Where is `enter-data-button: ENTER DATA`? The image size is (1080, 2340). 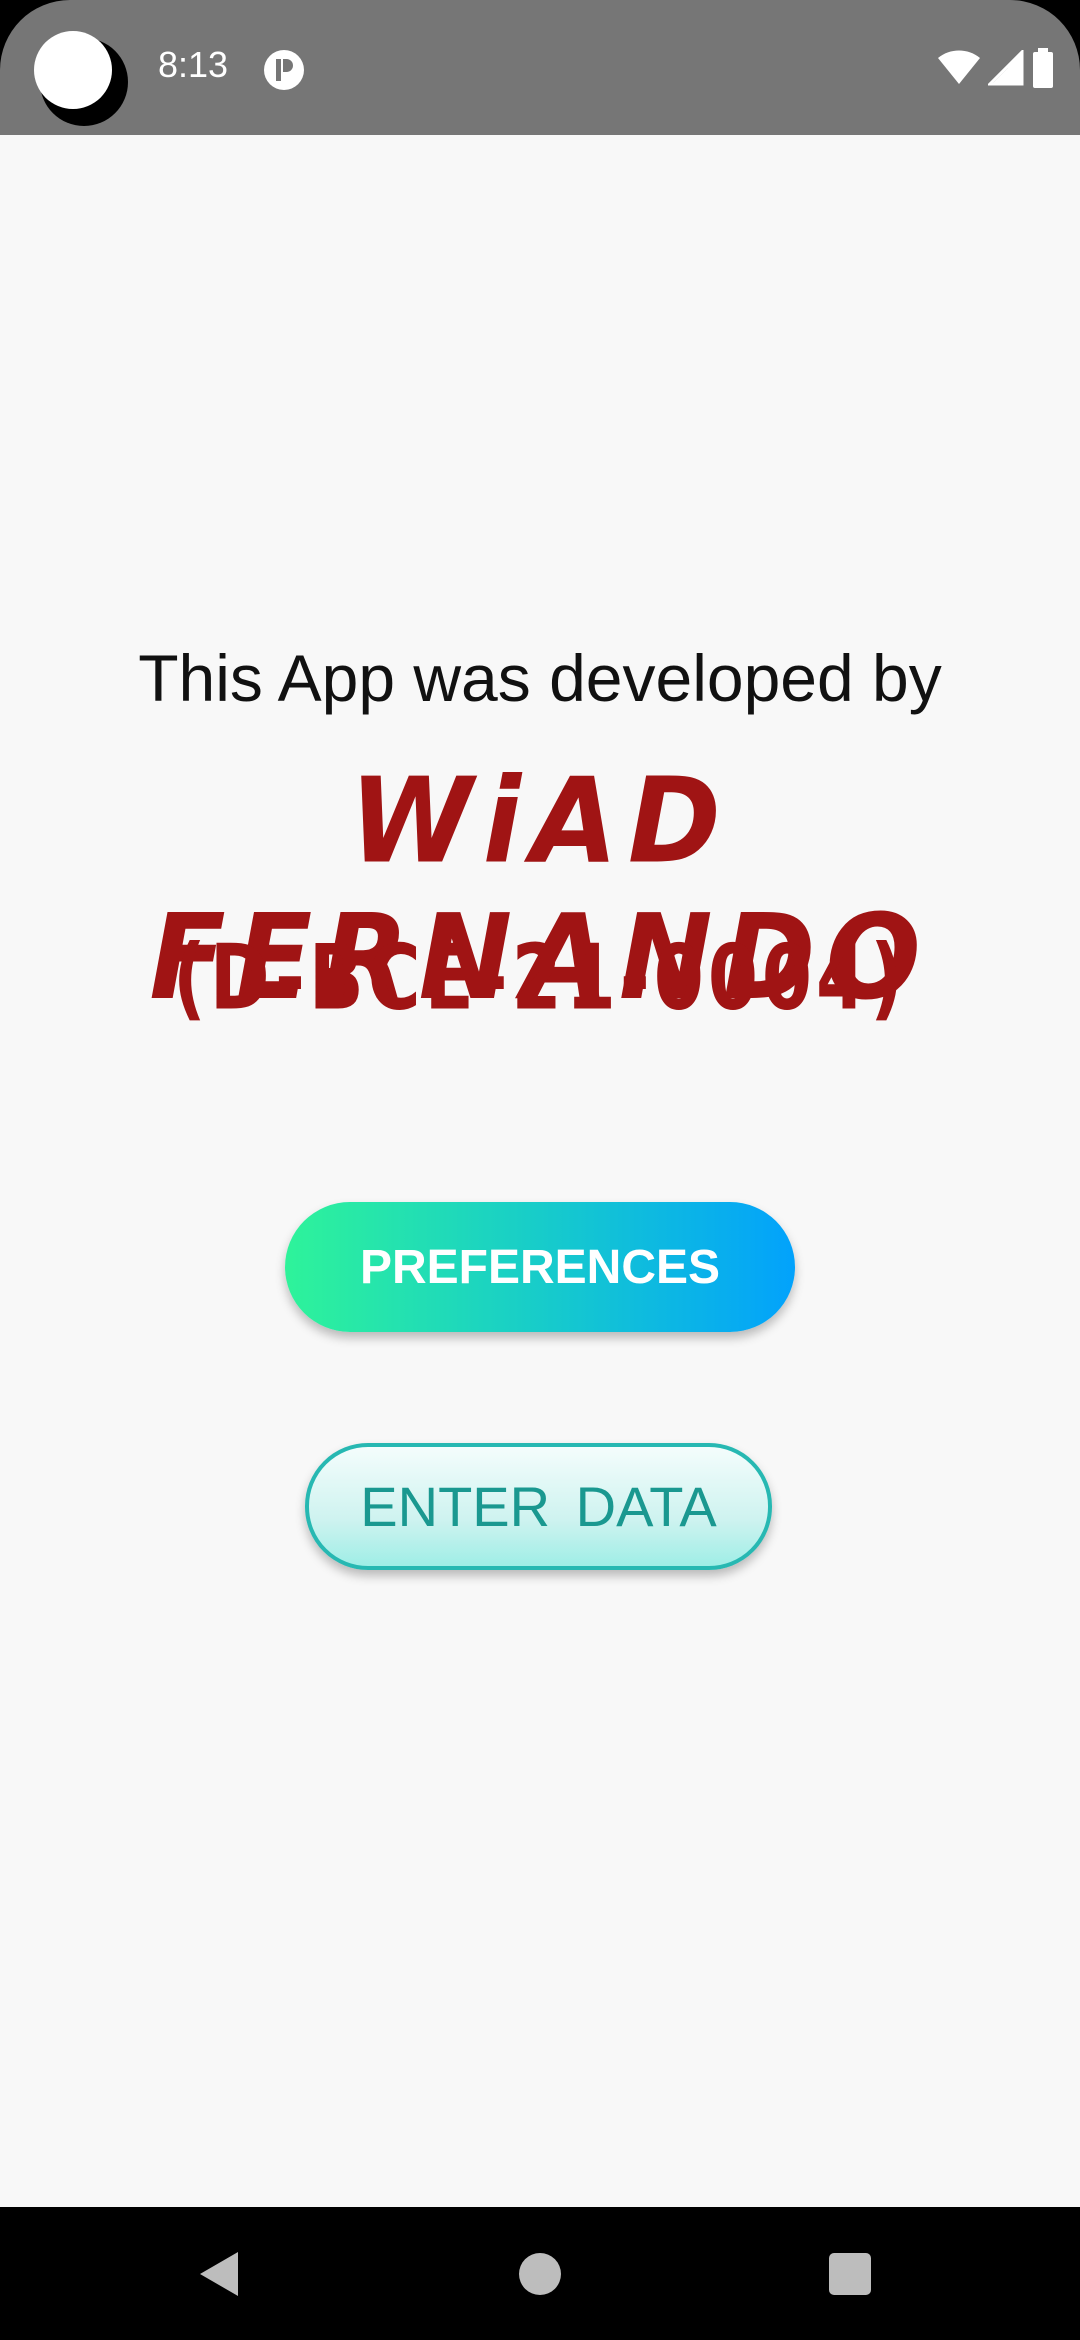 enter-data-button: ENTER DATA is located at coordinates (538, 1506).